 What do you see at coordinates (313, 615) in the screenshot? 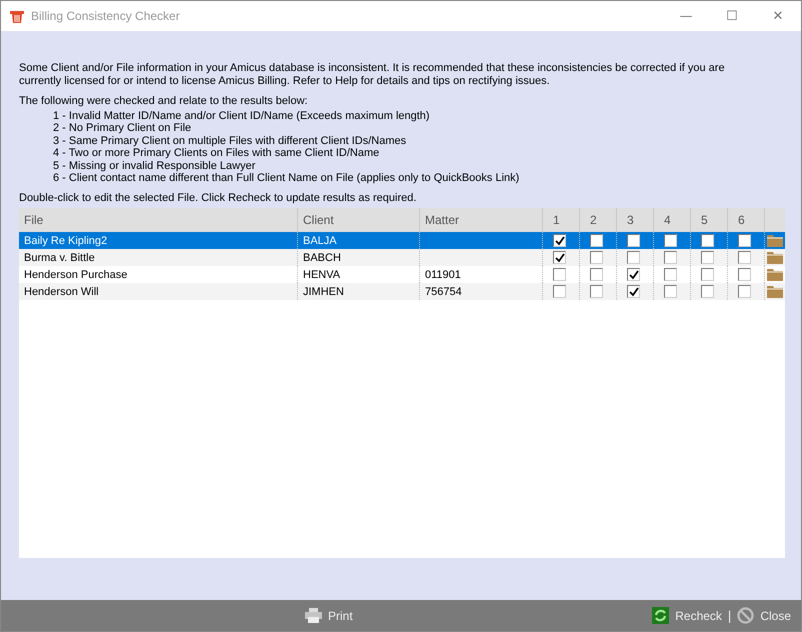
I see `printer-icon` at bounding box center [313, 615].